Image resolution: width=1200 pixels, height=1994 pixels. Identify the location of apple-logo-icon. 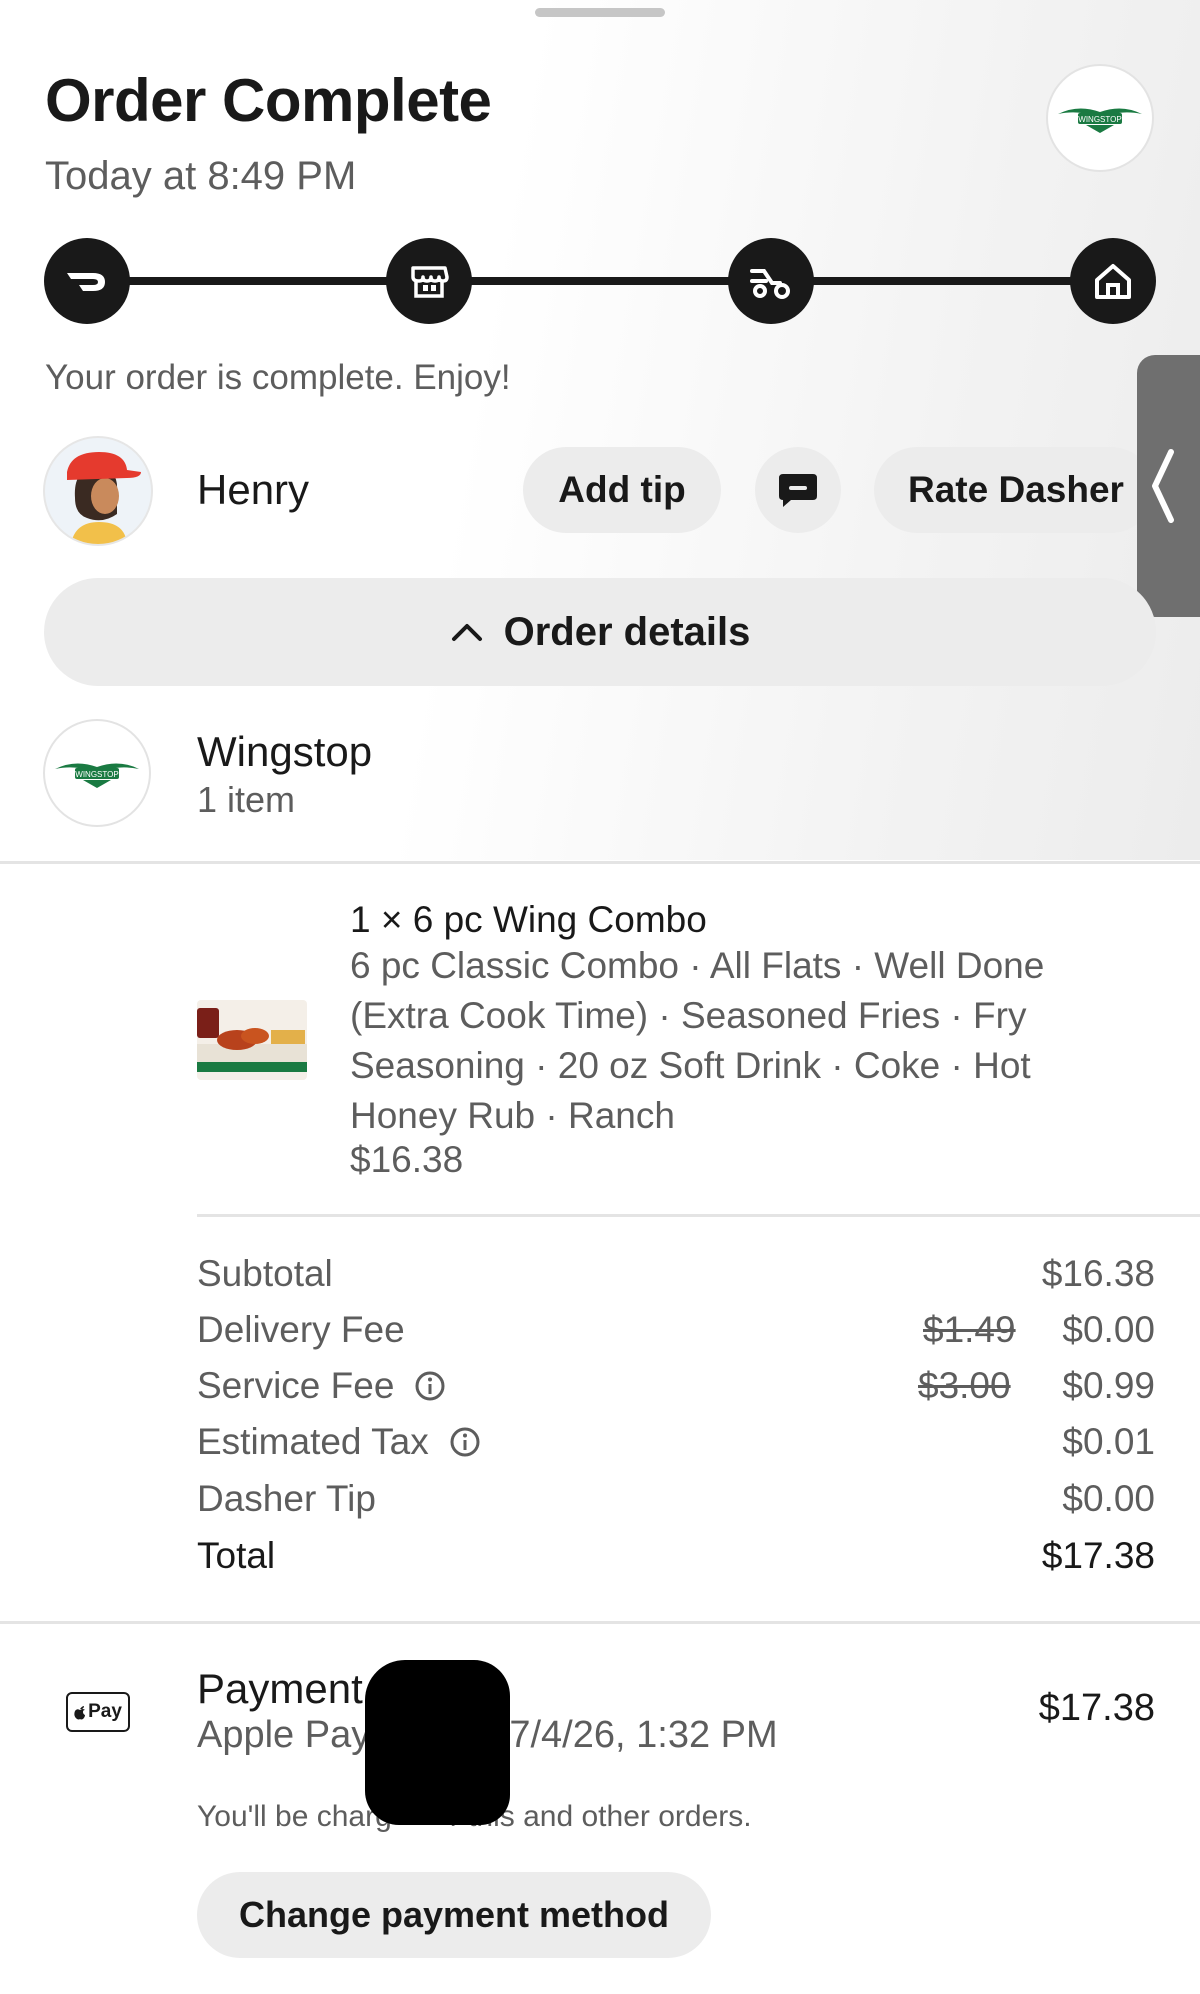
(80, 1712).